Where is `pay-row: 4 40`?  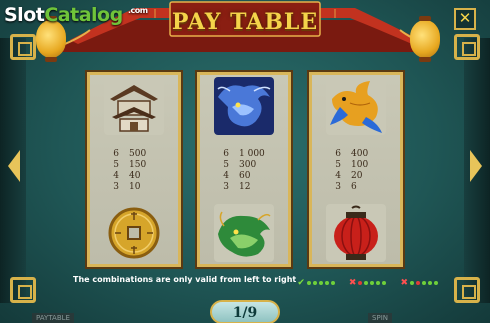
pay-row: 4 40 is located at coordinates (134, 176).